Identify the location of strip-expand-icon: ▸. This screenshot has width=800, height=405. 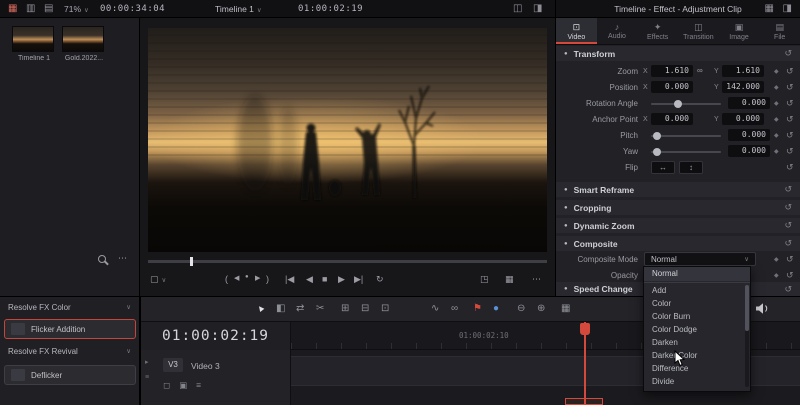
(147, 362).